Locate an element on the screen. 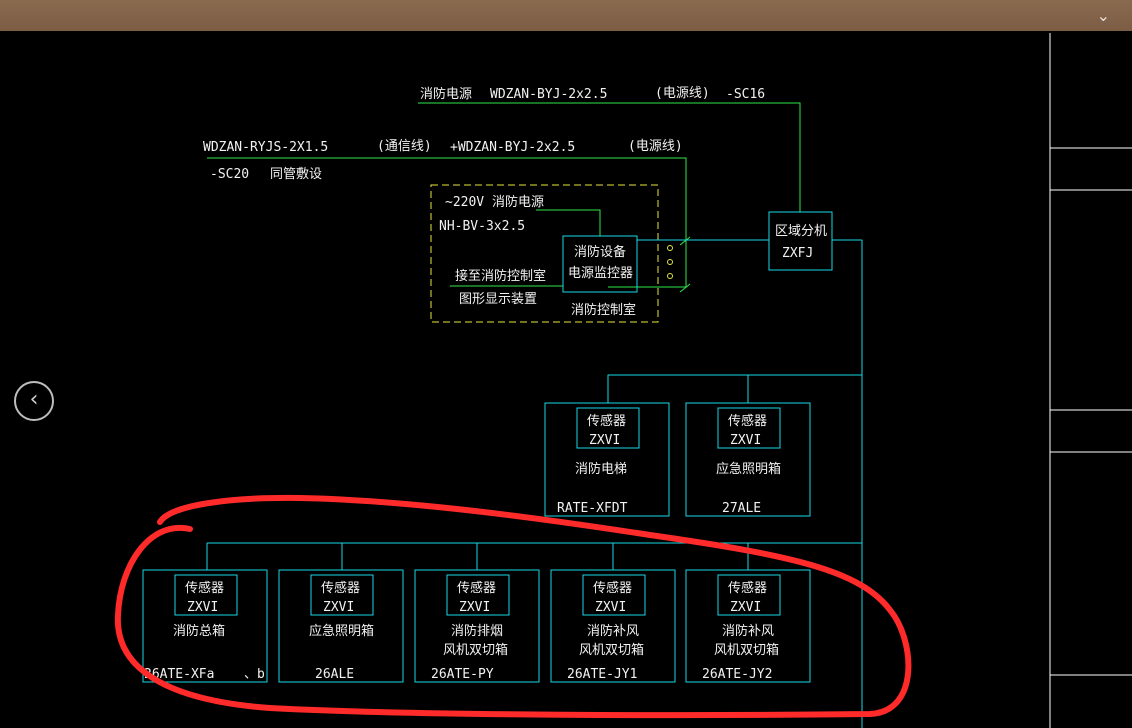  control-room-label: 消防控制室 is located at coordinates (603, 310).